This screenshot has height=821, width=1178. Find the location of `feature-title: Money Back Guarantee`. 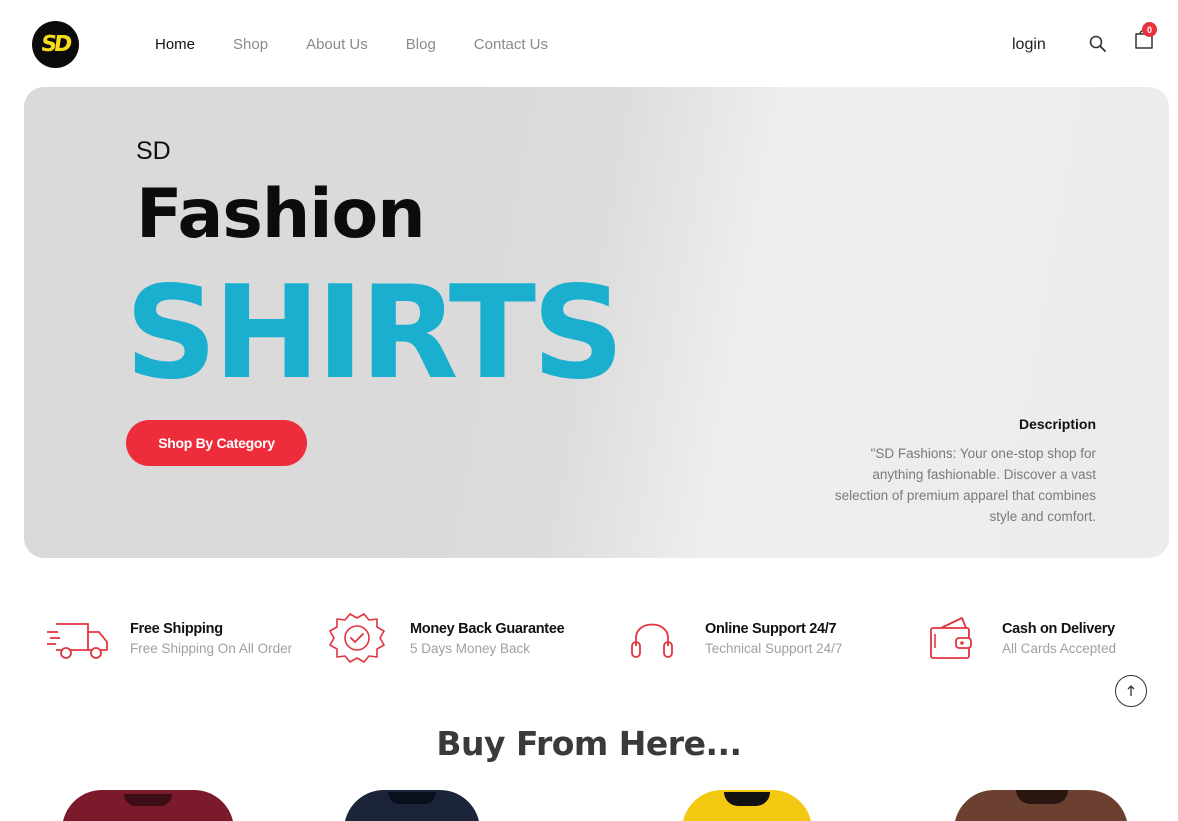

feature-title: Money Back Guarantee is located at coordinates (487, 628).